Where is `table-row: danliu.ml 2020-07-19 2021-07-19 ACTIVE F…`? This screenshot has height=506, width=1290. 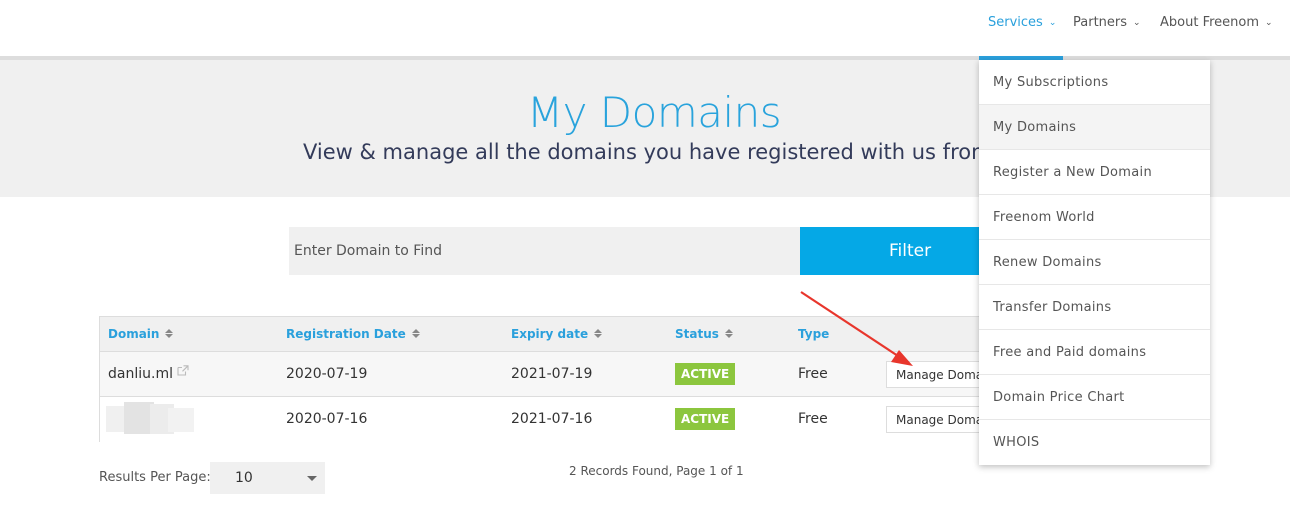
table-row: danliu.ml 2020-07-19 2021-07-19 ACTIVE F… is located at coordinates (553, 374).